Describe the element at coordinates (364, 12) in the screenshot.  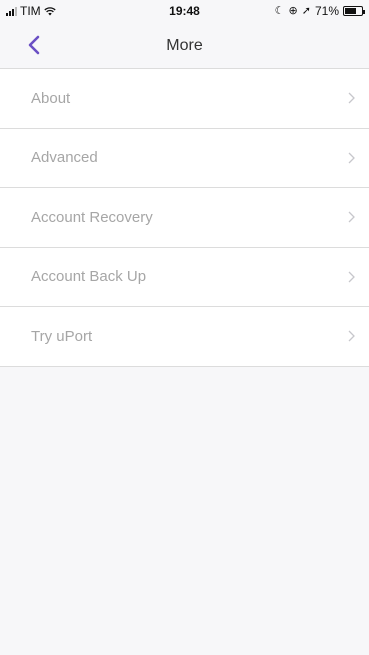
I see `battery-tip` at that location.